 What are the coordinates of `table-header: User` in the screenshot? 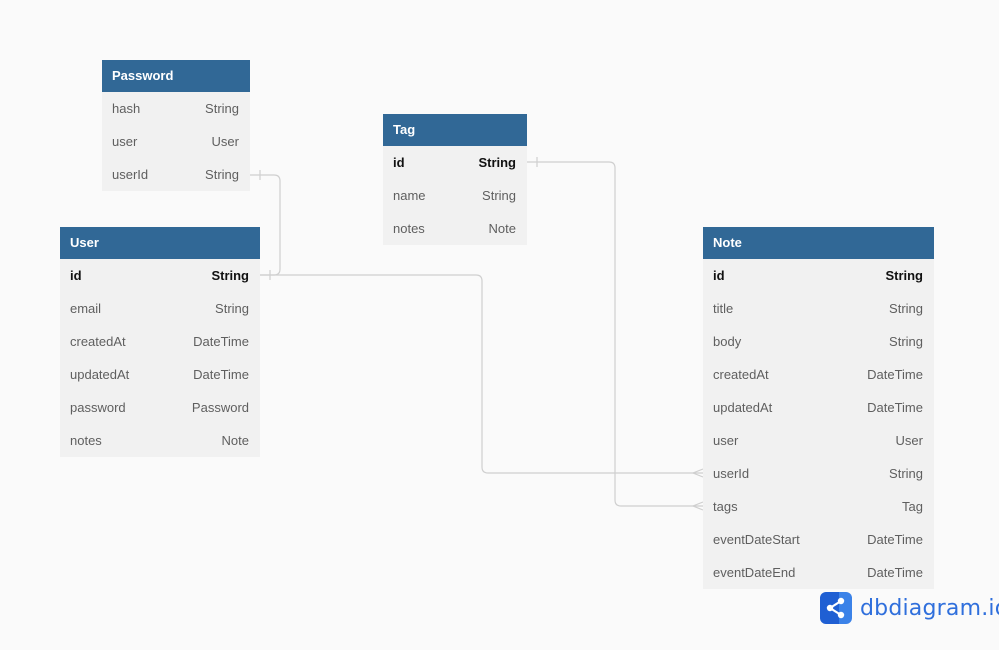 It's located at (160, 243).